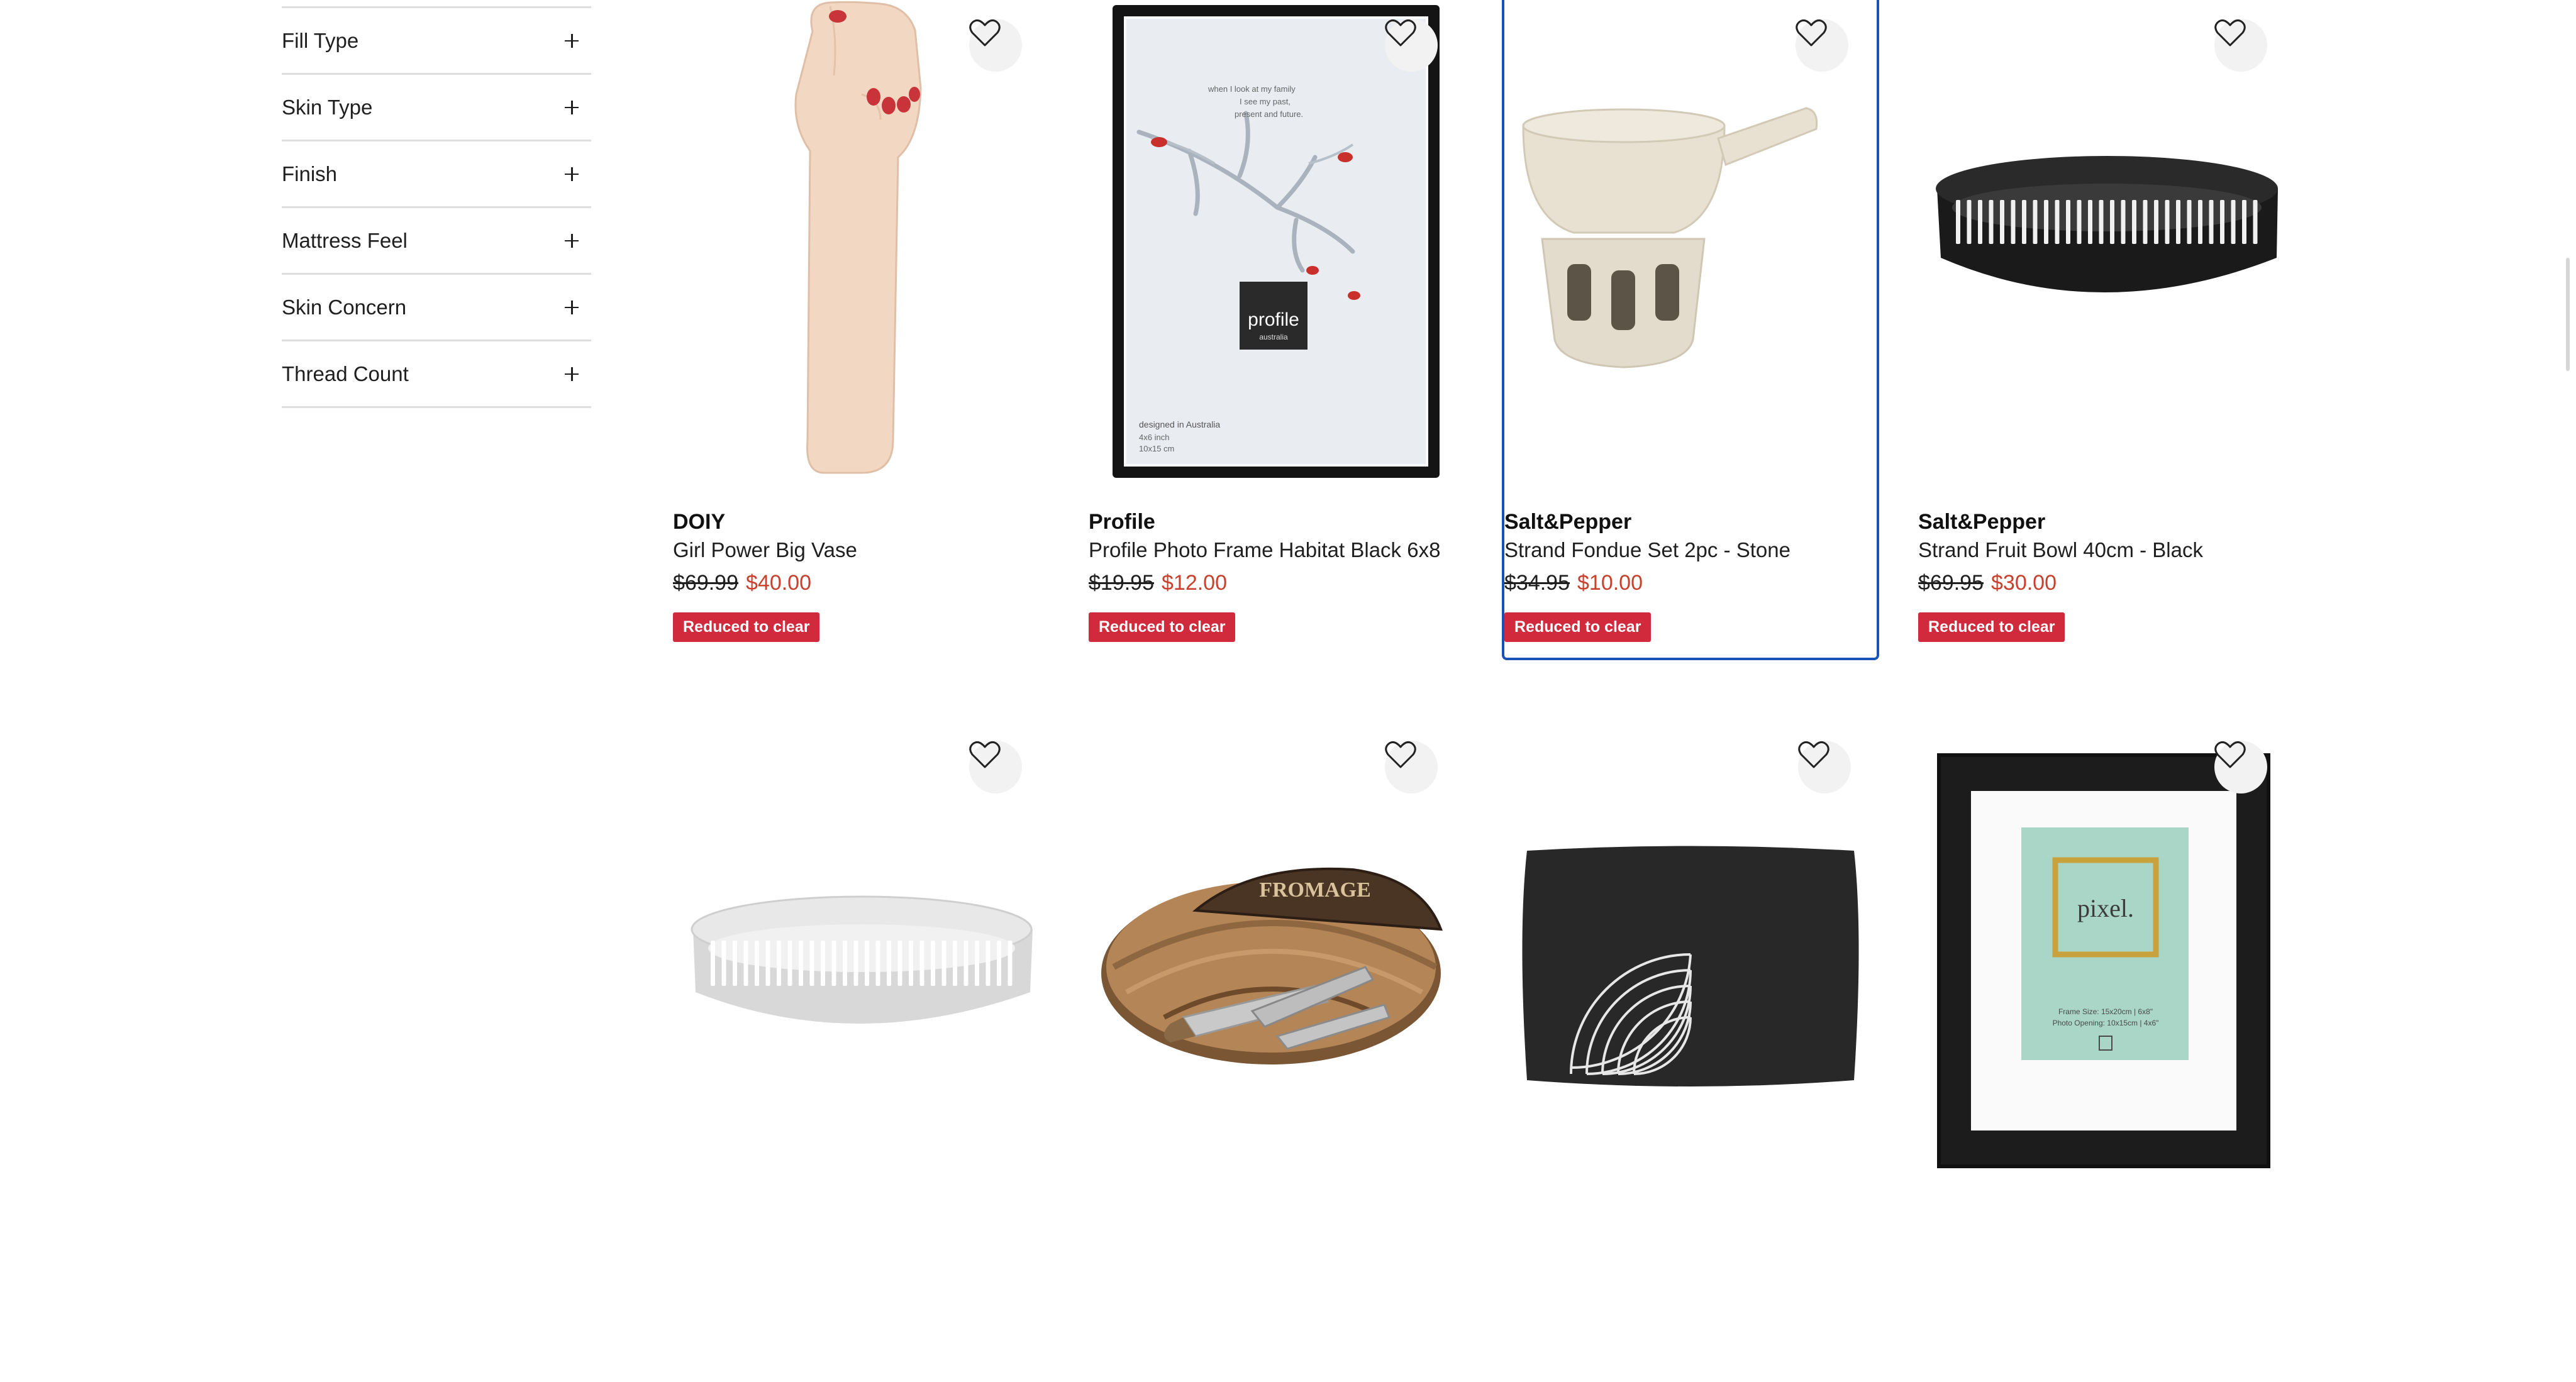 This screenshot has width=2576, height=1382. Describe the element at coordinates (1122, 522) in the screenshot. I see `product-brand: Profile` at that location.